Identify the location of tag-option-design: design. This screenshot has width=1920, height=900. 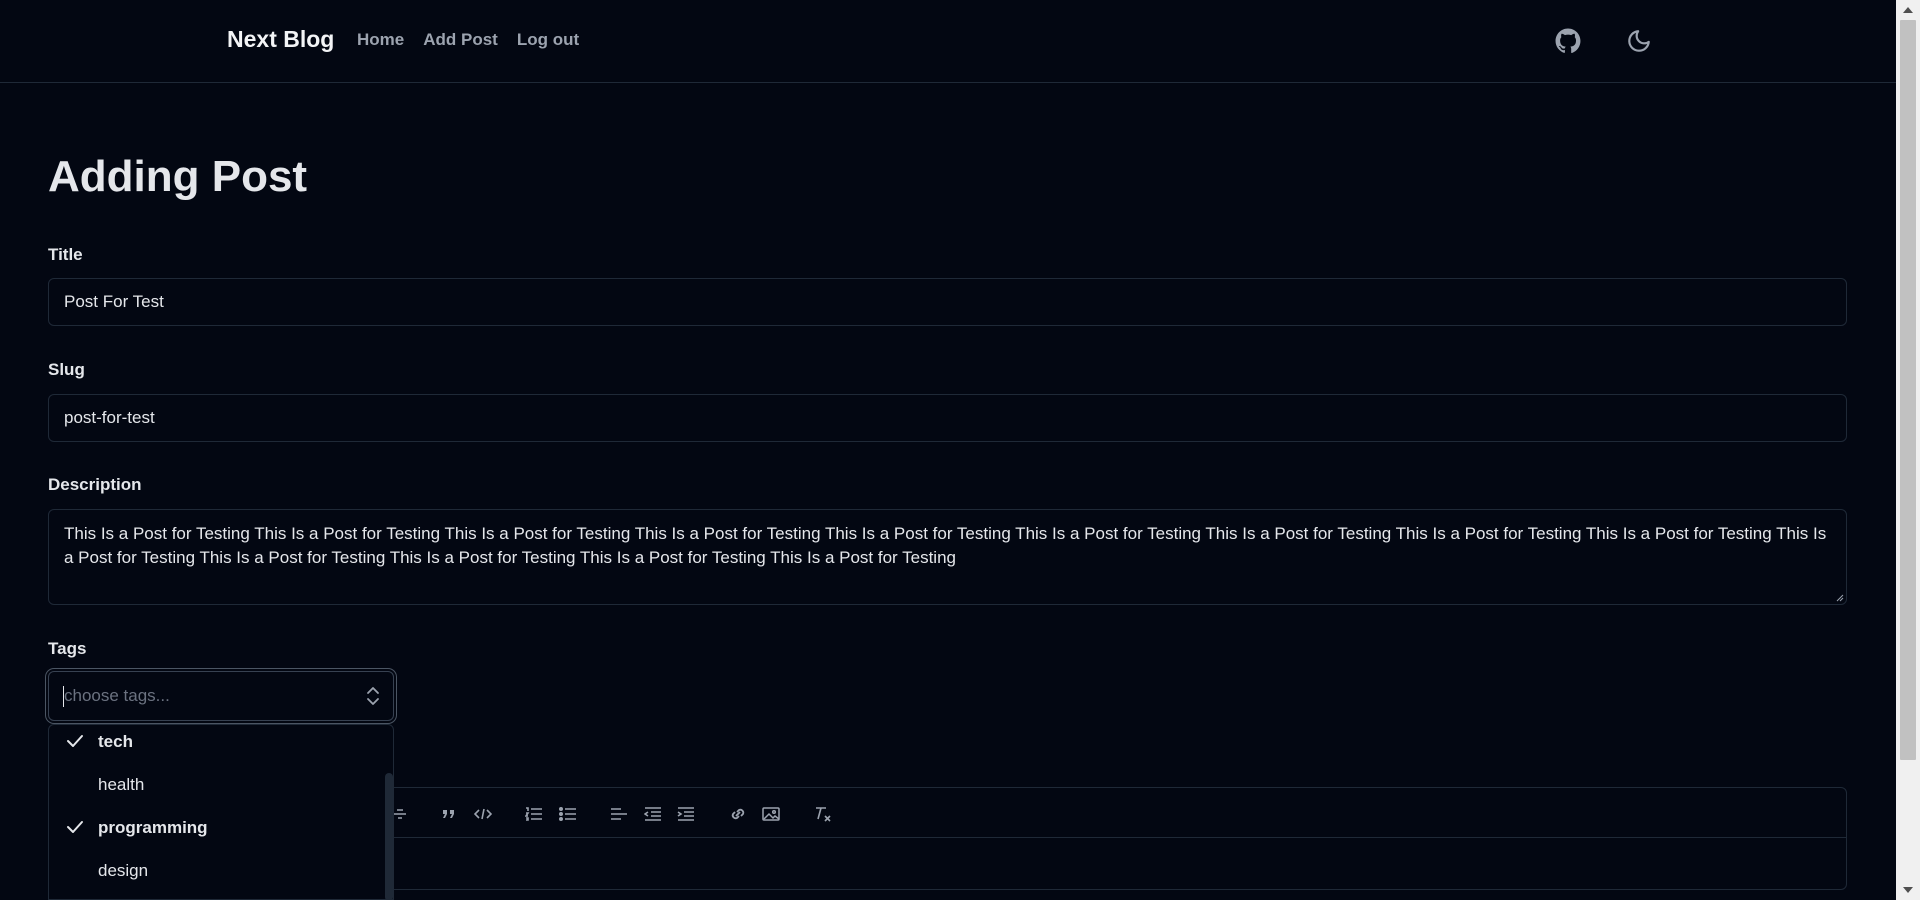
(214, 870).